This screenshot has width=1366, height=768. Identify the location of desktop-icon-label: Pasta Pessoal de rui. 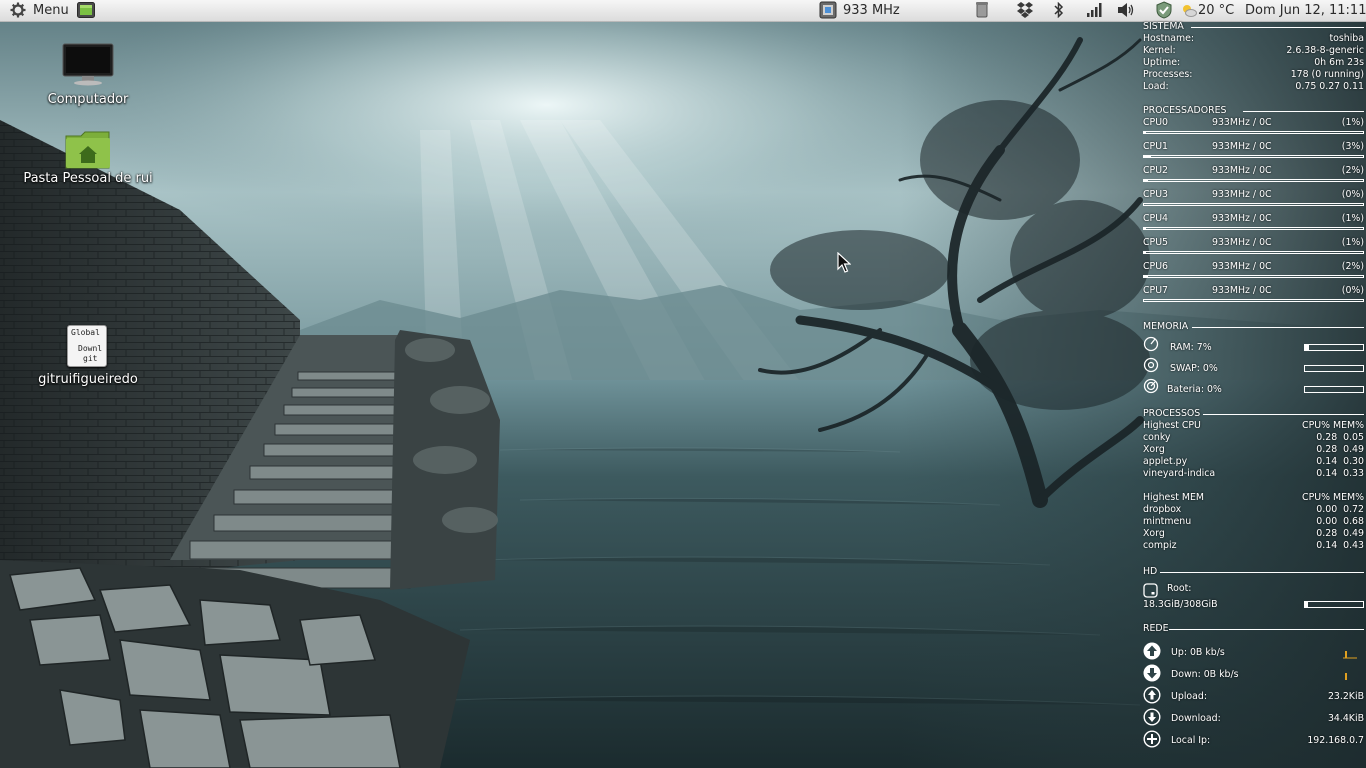
(88, 178).